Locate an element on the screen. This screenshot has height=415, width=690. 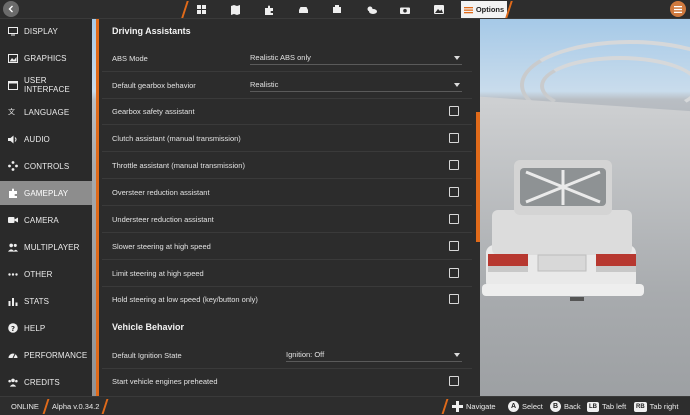
sidebar-item-label: PERFORMANCE is located at coordinates (56, 355).